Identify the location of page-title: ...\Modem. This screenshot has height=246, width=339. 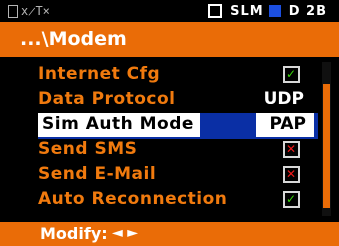
(73, 39).